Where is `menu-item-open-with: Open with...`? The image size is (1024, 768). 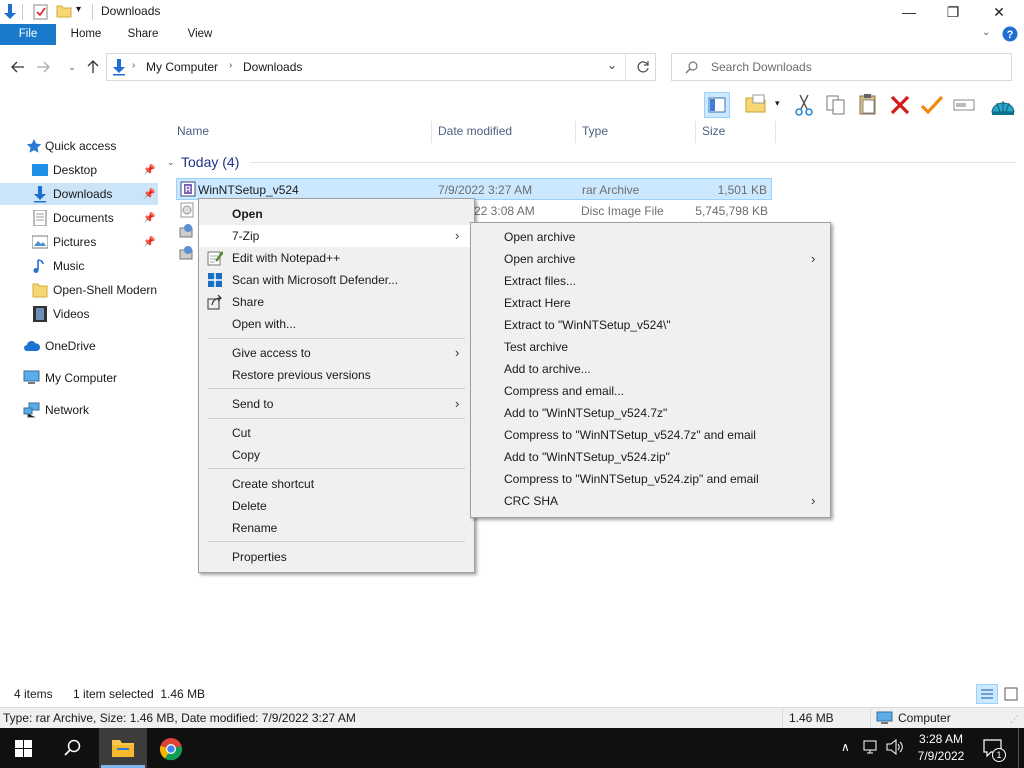
menu-item-open-with: Open with... is located at coordinates (336, 324).